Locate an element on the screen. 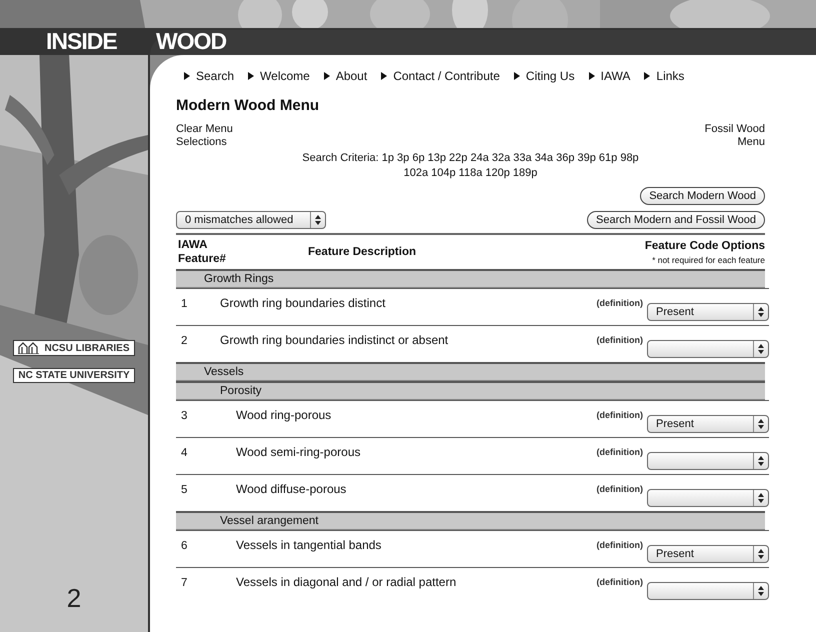 The image size is (816, 632). feature-description: Wood ring-porous is located at coordinates (283, 415).